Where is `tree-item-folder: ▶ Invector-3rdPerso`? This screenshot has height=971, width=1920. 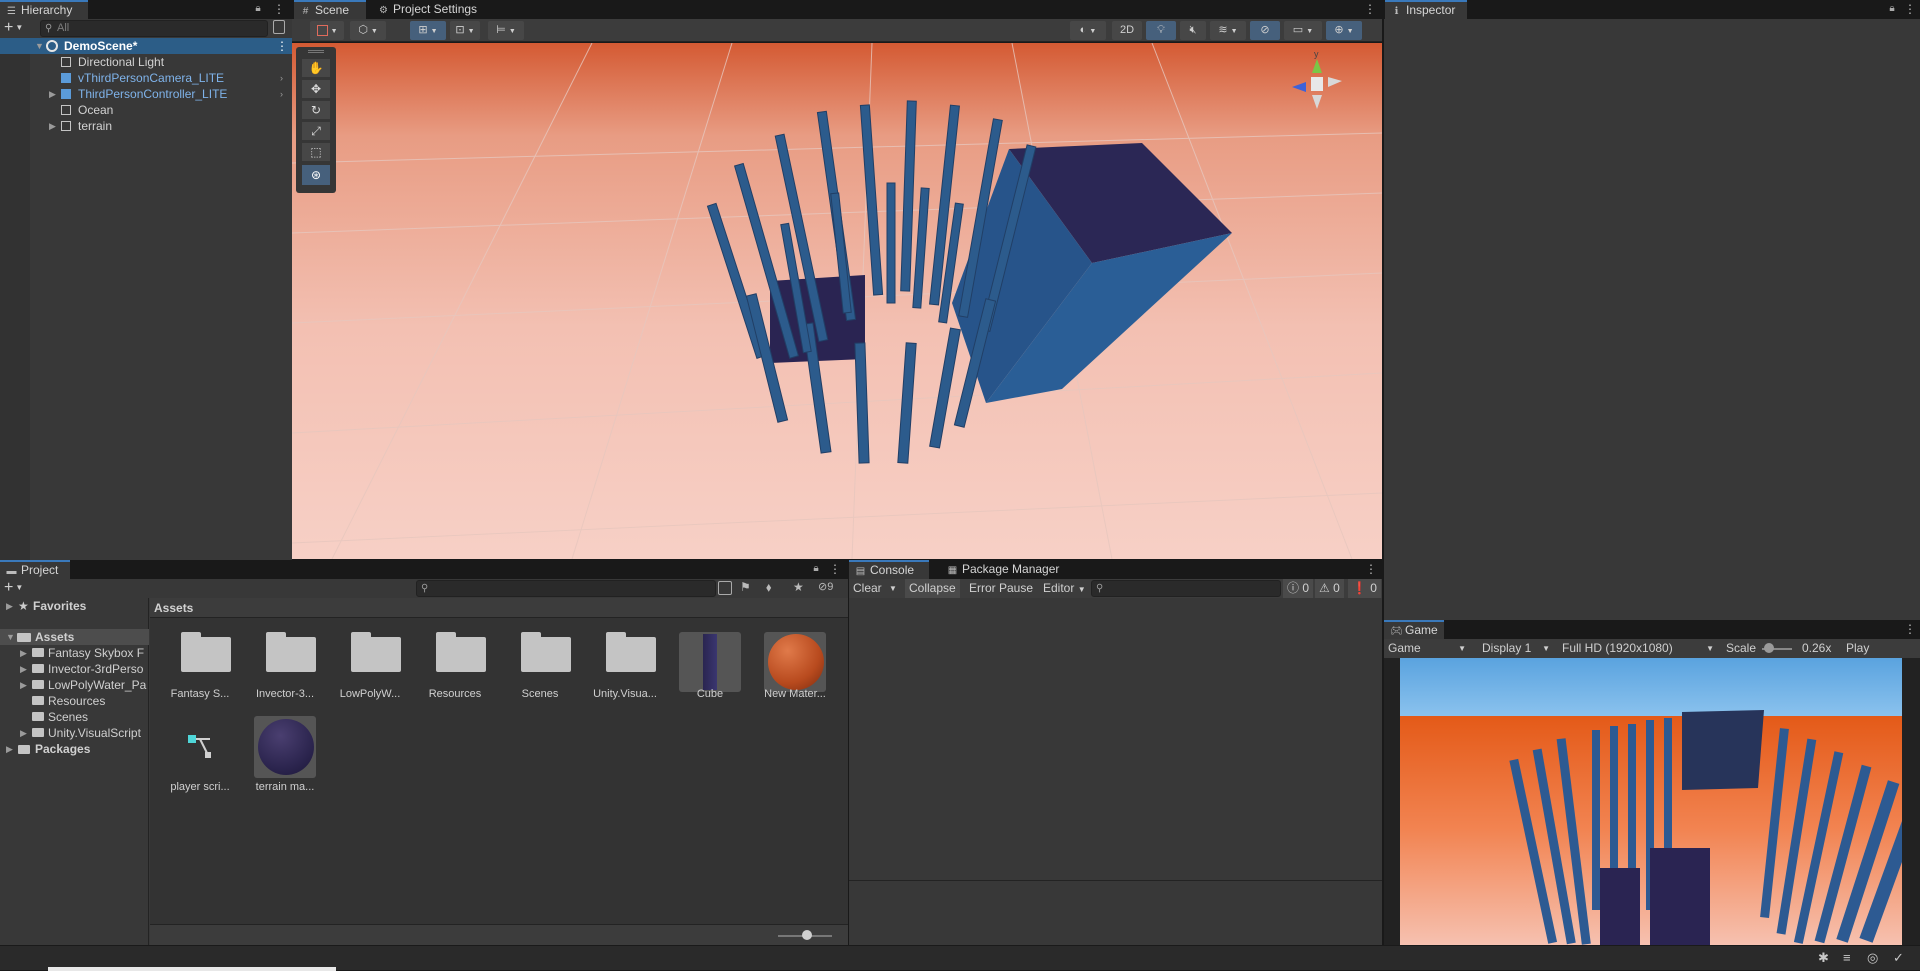 tree-item-folder: ▶ Invector-3rdPerso is located at coordinates (75, 669).